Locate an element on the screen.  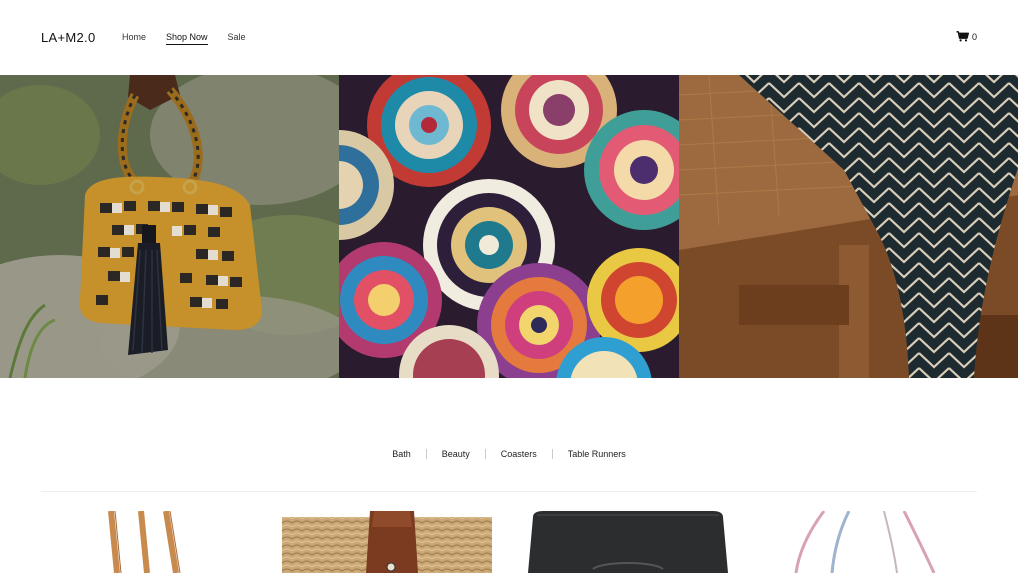
pastel-strap-bag-image is located at coordinates (869, 542).